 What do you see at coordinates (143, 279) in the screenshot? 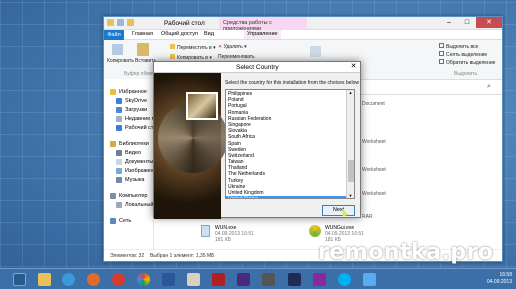
I see `chrome-taskbar-icon` at bounding box center [143, 279].